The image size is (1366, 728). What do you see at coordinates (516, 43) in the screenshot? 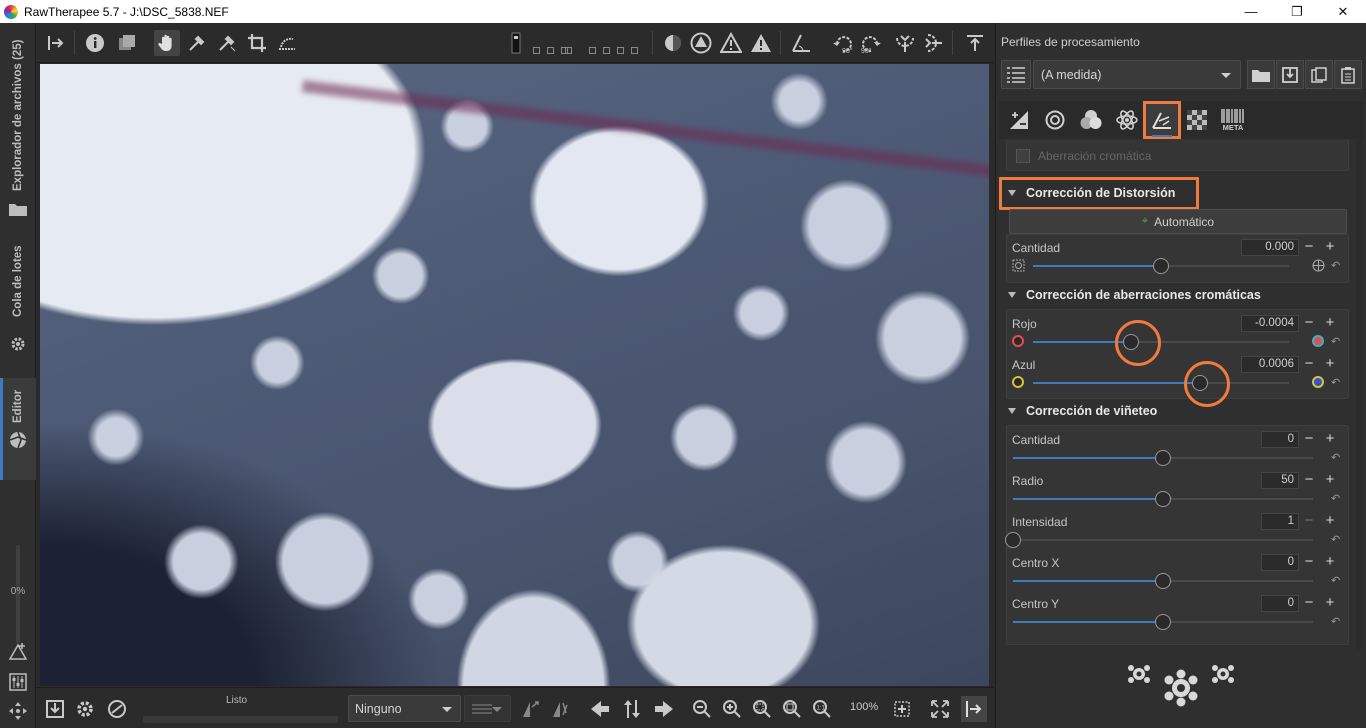
I see `swatch-toggle` at bounding box center [516, 43].